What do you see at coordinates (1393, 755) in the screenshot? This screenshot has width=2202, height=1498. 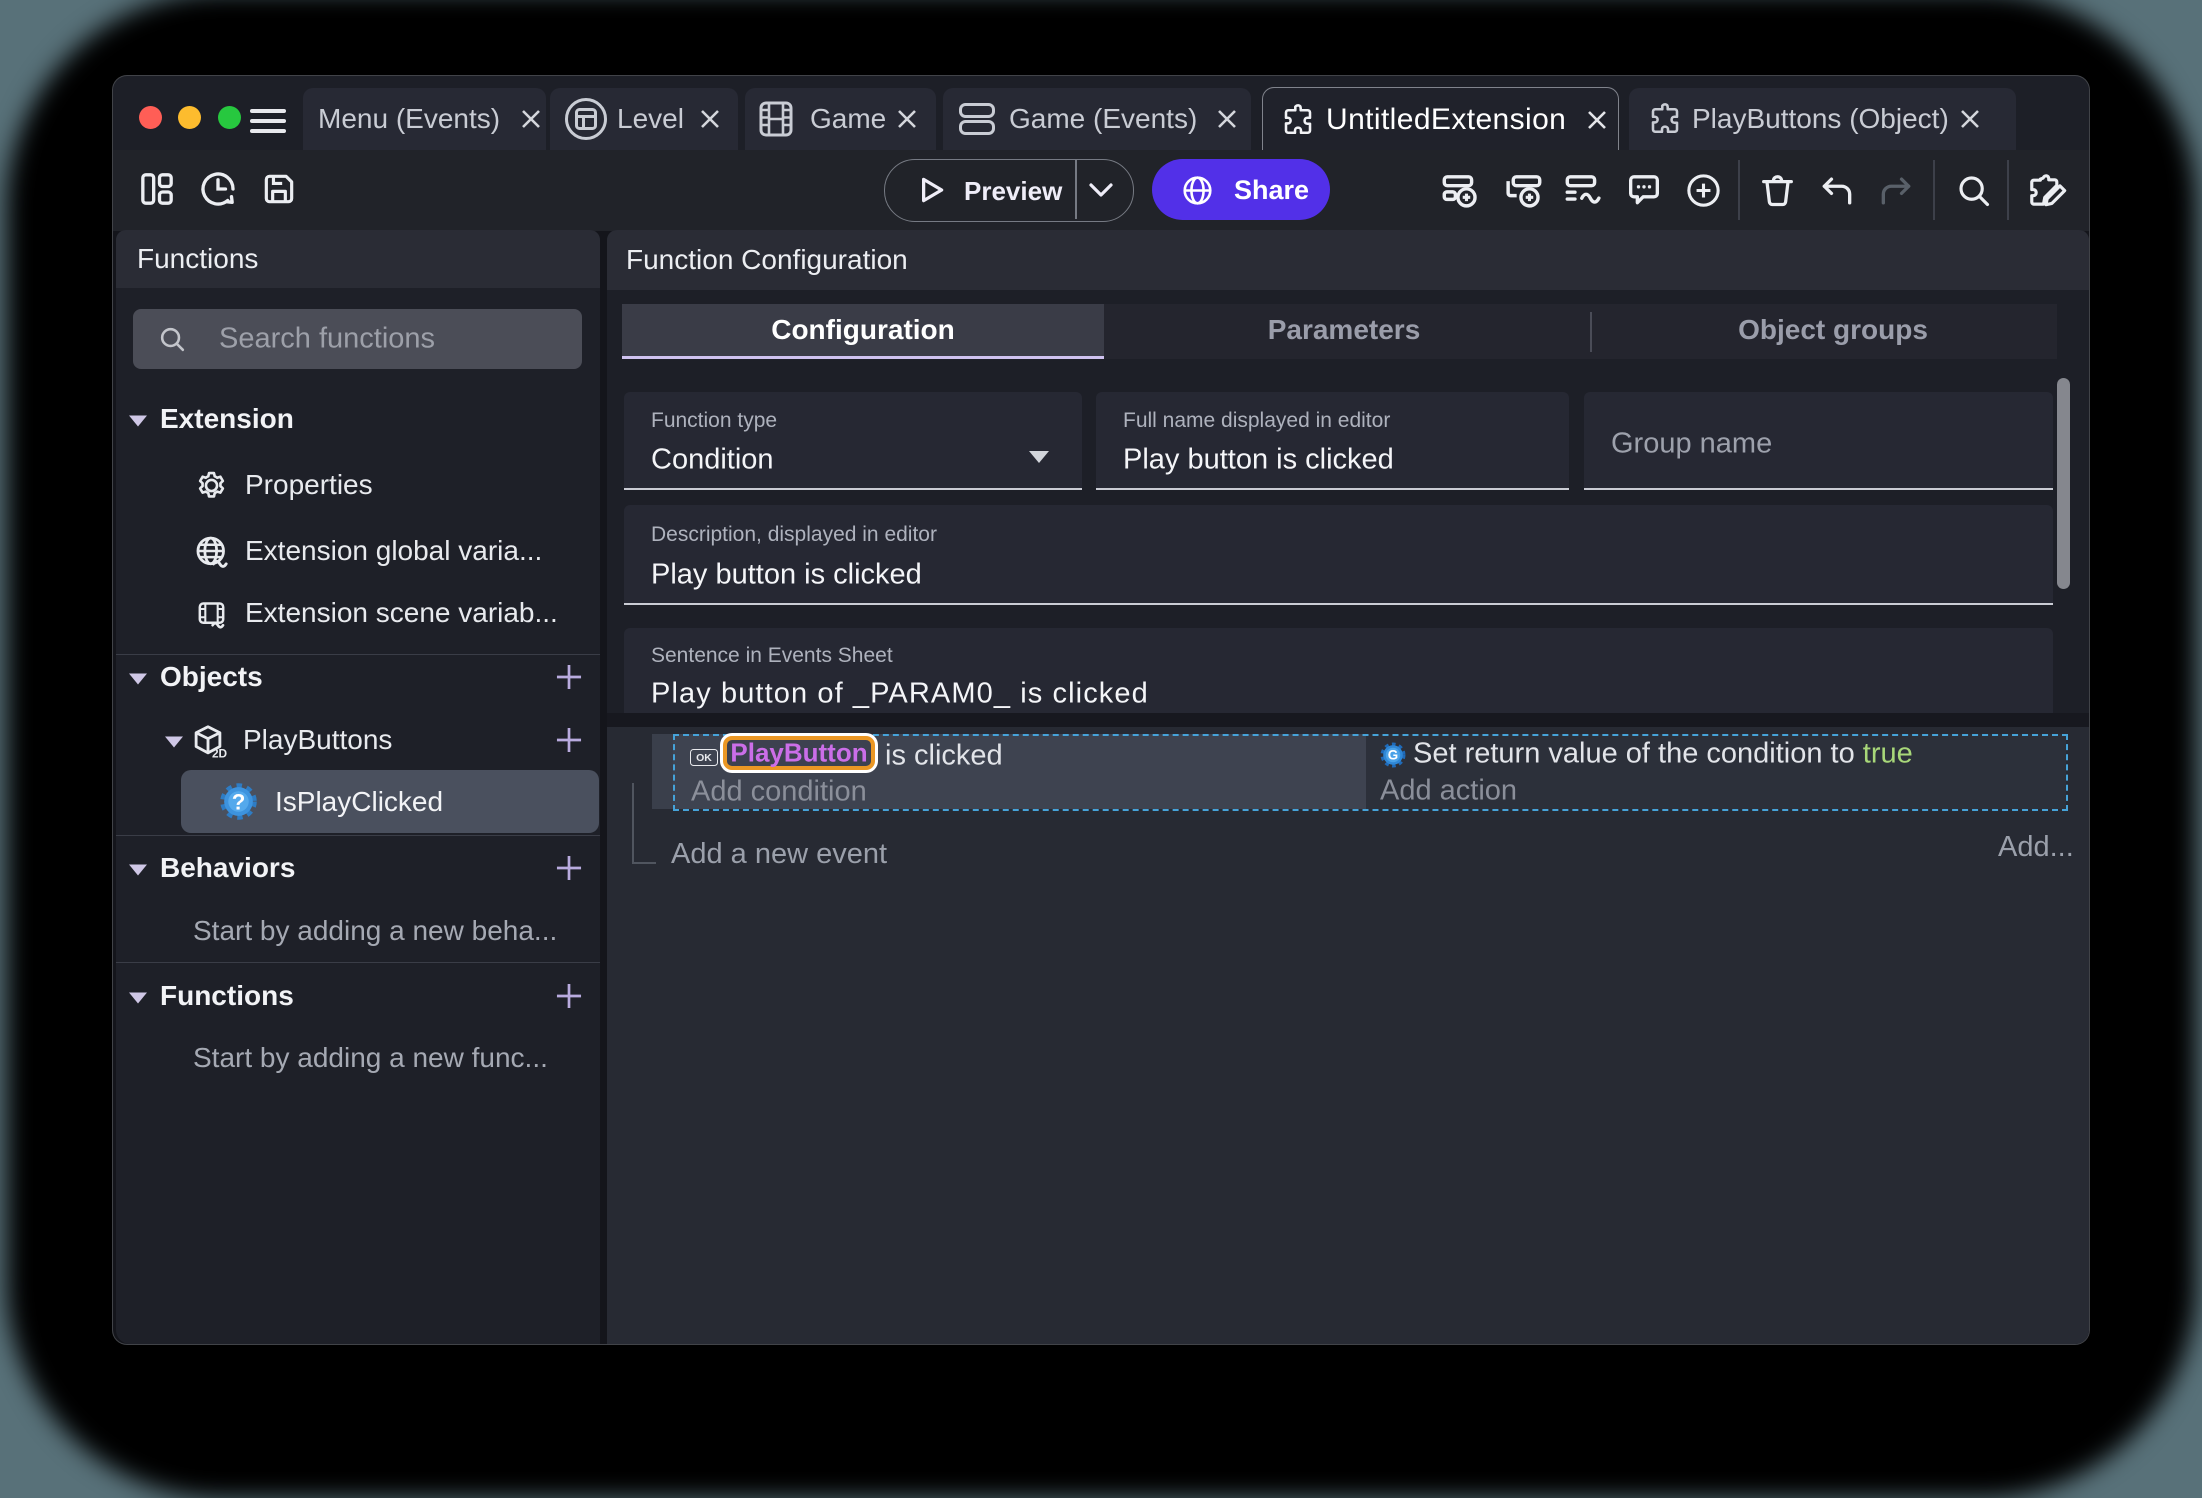 I see `svg-text: G` at bounding box center [1393, 755].